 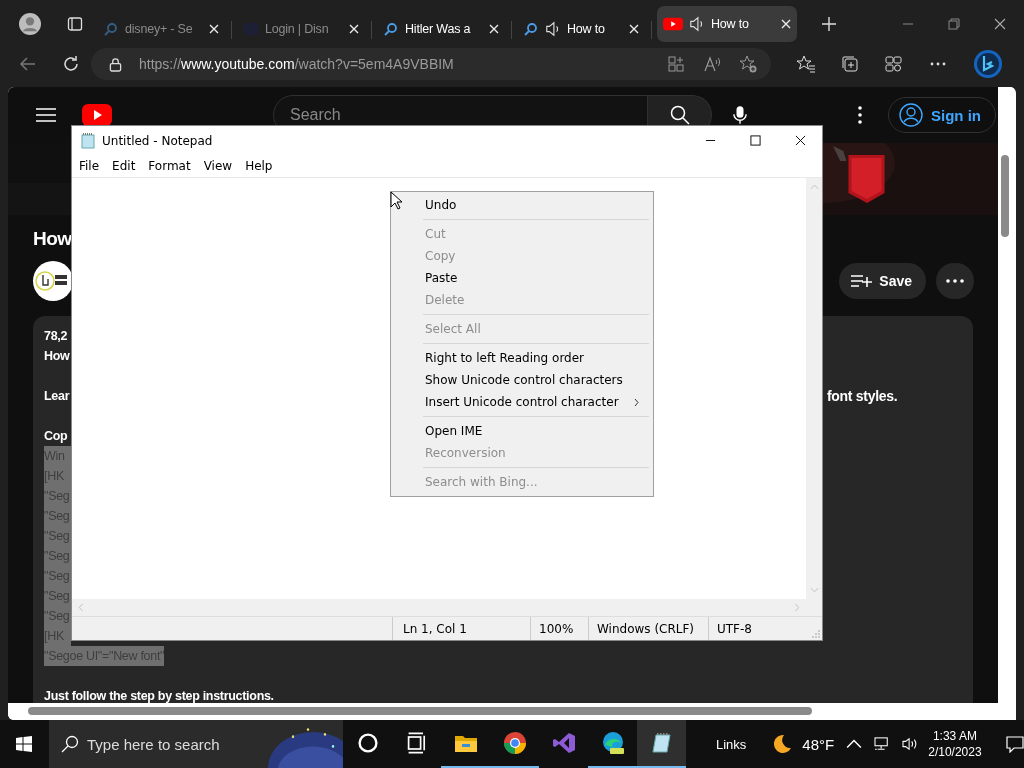 What do you see at coordinates (159, 695) in the screenshot?
I see `description-text: Just follow the step by step instructions.` at bounding box center [159, 695].